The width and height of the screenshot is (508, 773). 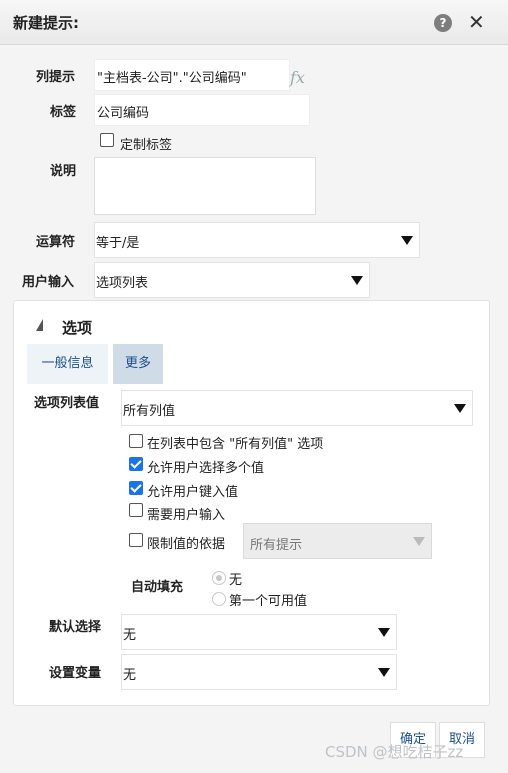 I want to click on close-icon: ✕, so click(x=476, y=22).